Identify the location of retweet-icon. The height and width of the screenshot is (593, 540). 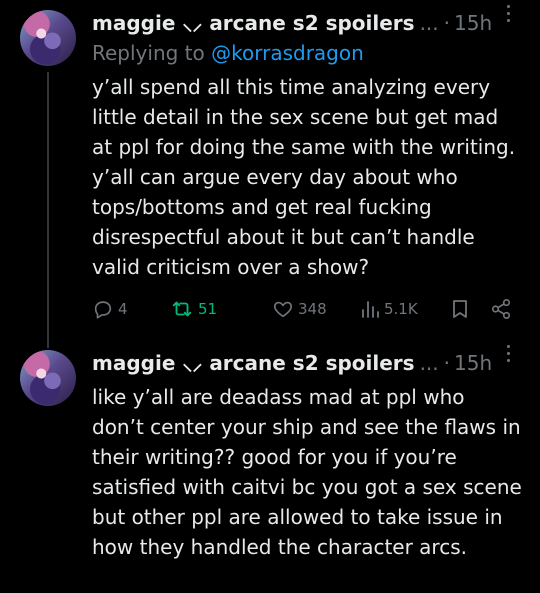
(182, 309).